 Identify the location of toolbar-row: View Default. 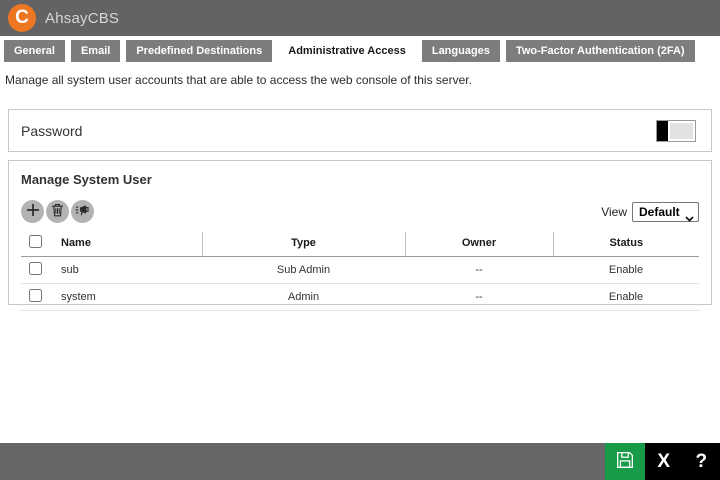
(360, 211).